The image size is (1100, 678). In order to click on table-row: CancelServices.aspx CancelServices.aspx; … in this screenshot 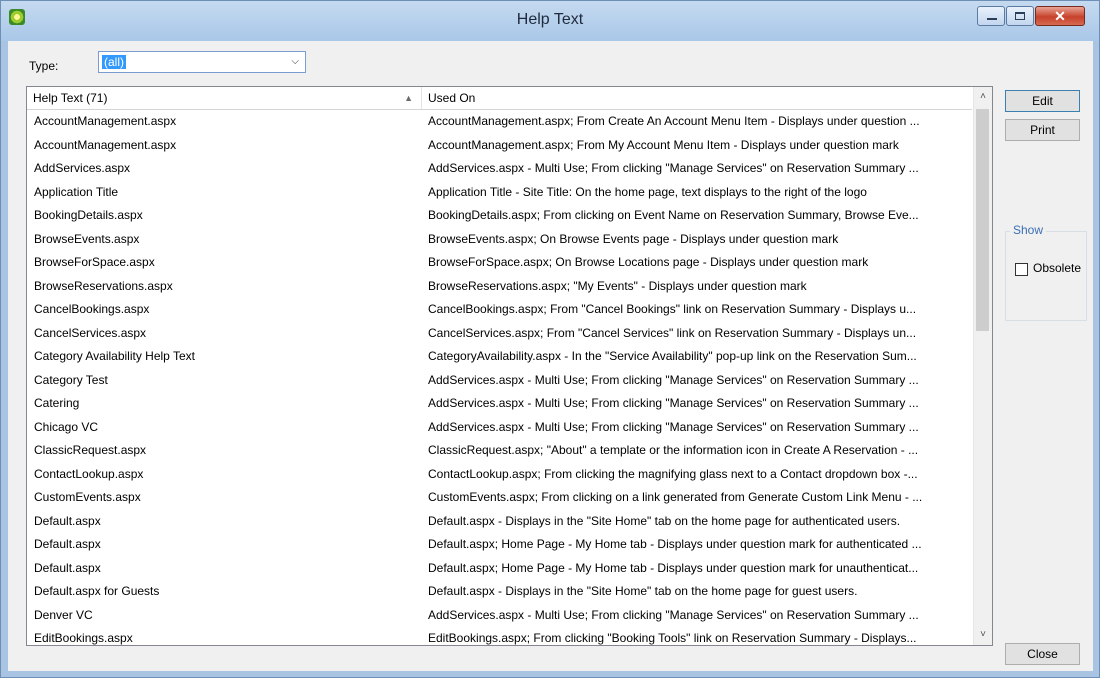, I will do `click(499, 334)`.